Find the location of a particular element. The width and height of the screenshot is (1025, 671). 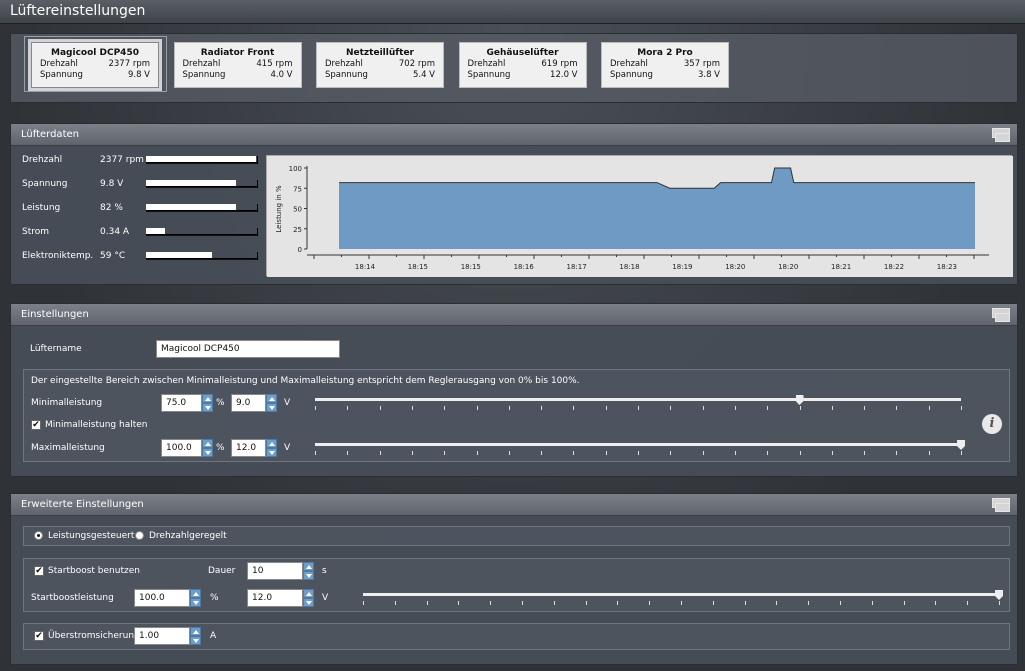

min-power-input is located at coordinates (181, 403).